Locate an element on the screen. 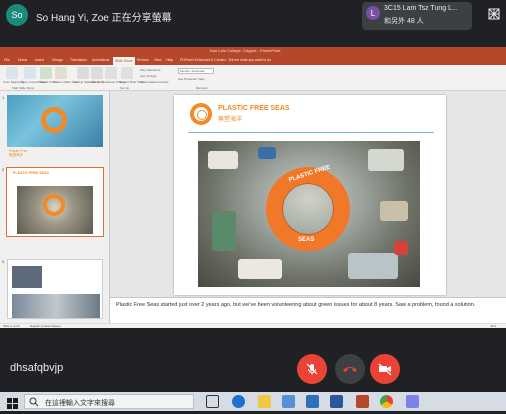  use-timings-check: Use Timings is located at coordinates (148, 76).